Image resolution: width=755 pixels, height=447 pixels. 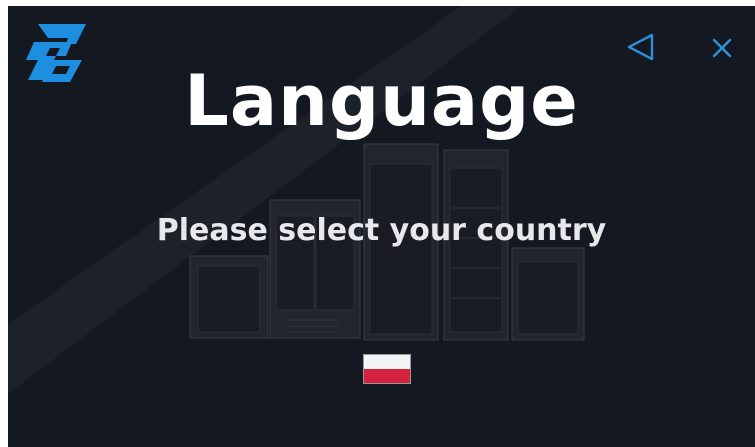 What do you see at coordinates (387, 362) in the screenshot?
I see `flag-white-stripe` at bounding box center [387, 362].